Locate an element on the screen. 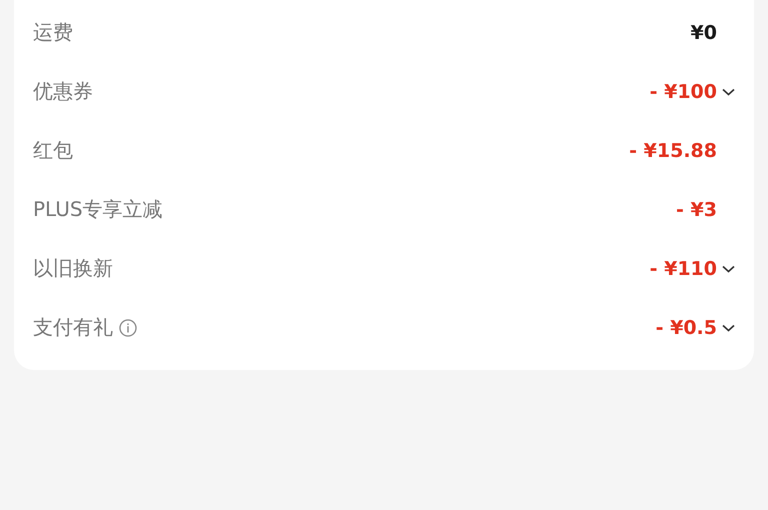 The image size is (768, 510). fee-label: 以旧换新 is located at coordinates (73, 268).